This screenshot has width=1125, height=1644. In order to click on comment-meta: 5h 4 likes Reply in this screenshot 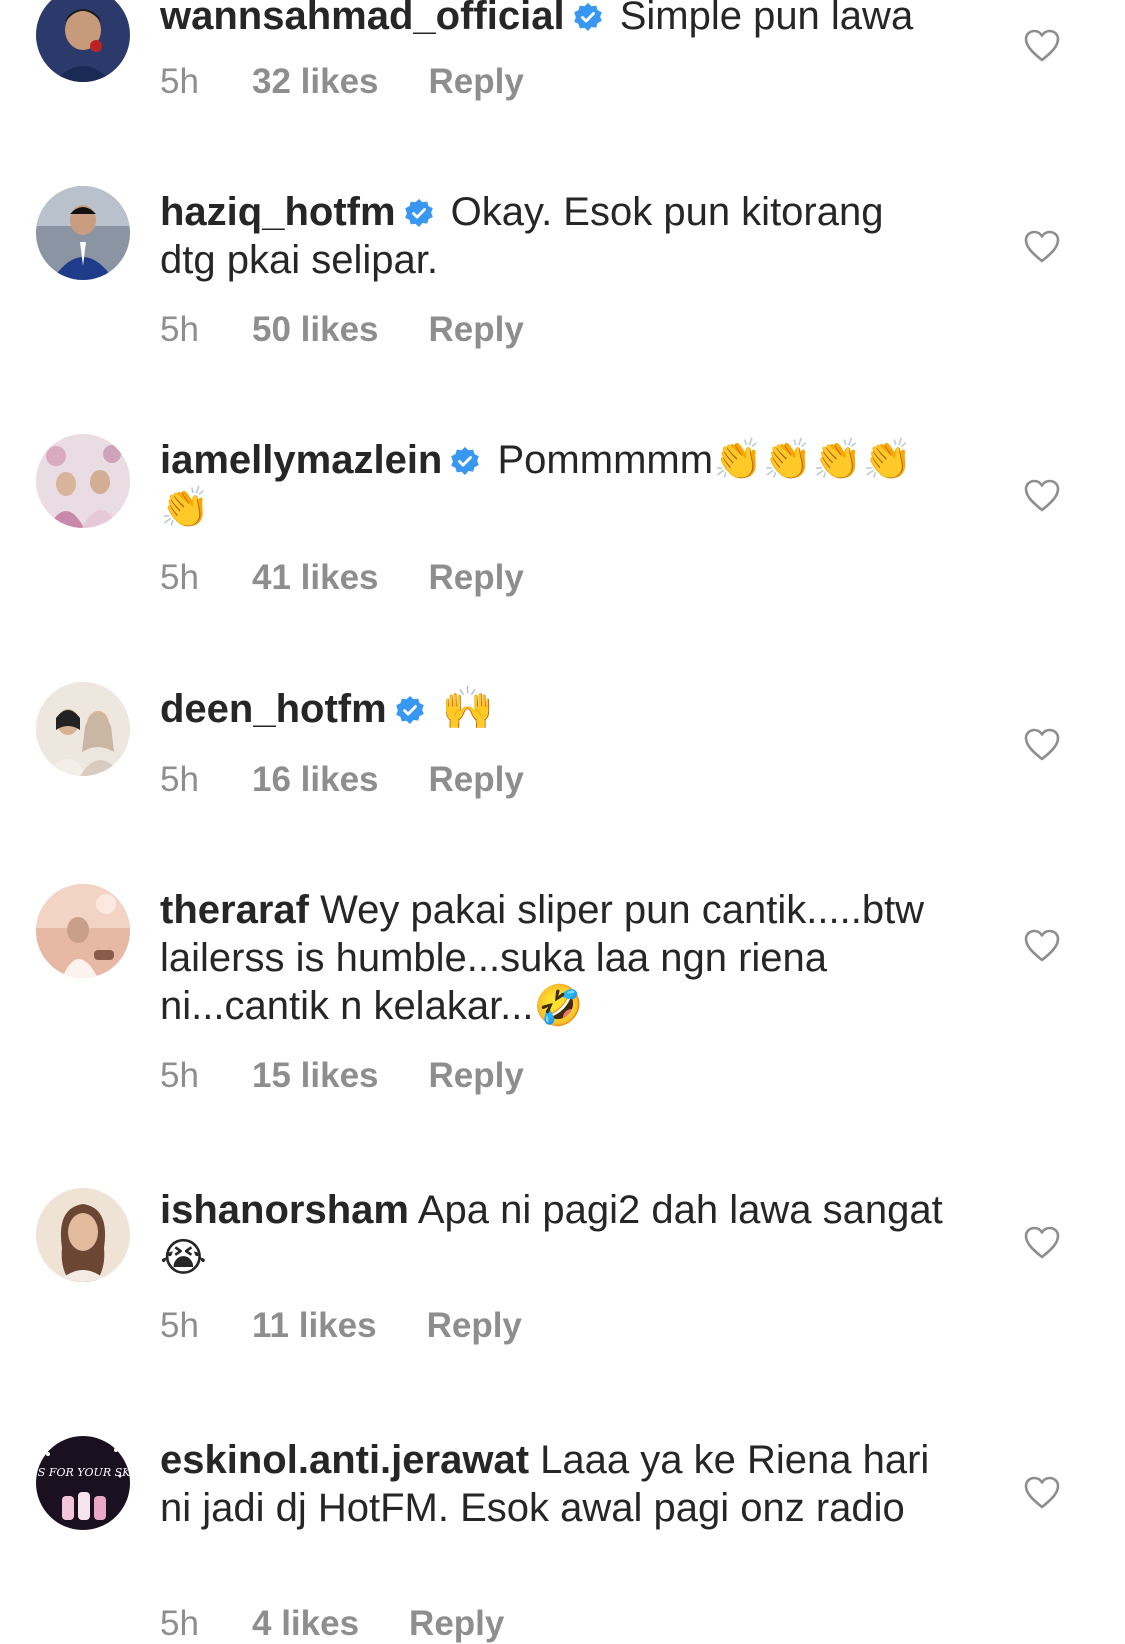, I will do `click(332, 1624)`.